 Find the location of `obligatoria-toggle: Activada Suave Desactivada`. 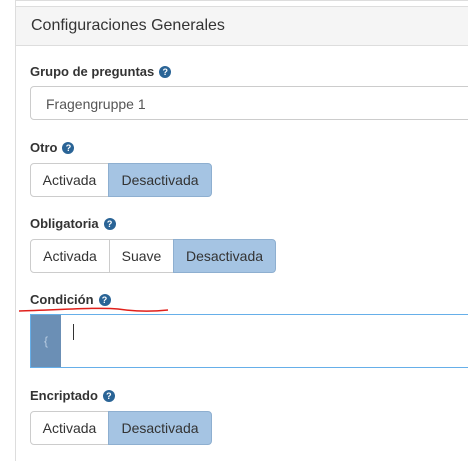

obligatoria-toggle: Activada Suave Desactivada is located at coordinates (153, 256).